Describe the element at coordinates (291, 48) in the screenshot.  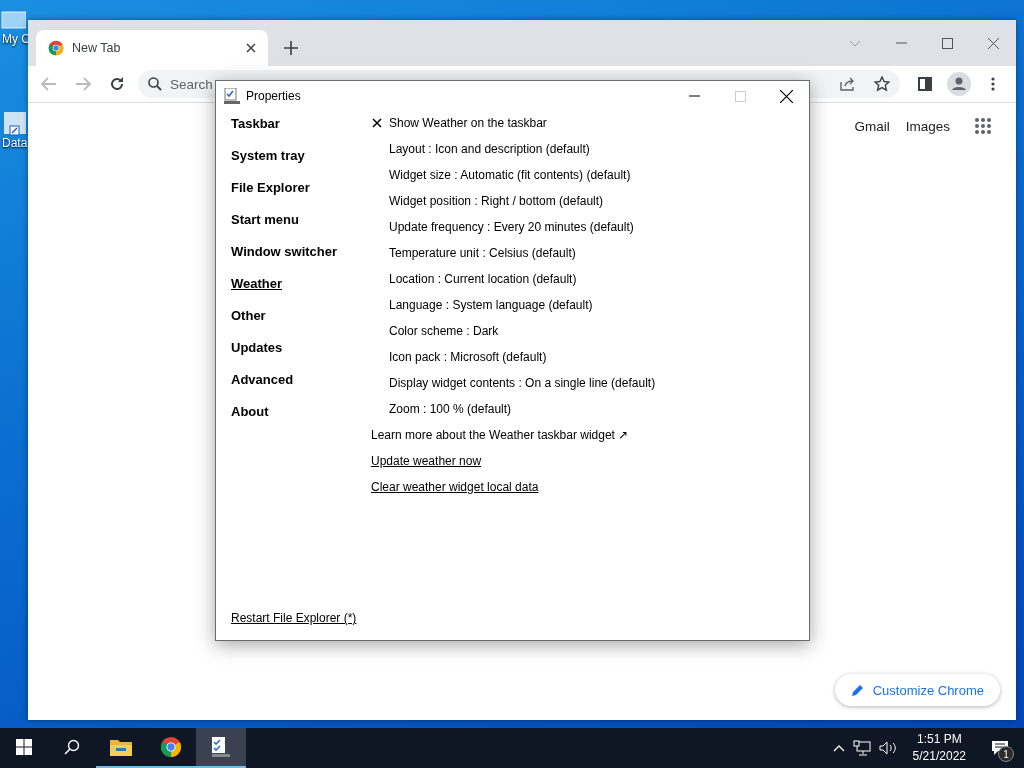
I see `plus-icon` at that location.